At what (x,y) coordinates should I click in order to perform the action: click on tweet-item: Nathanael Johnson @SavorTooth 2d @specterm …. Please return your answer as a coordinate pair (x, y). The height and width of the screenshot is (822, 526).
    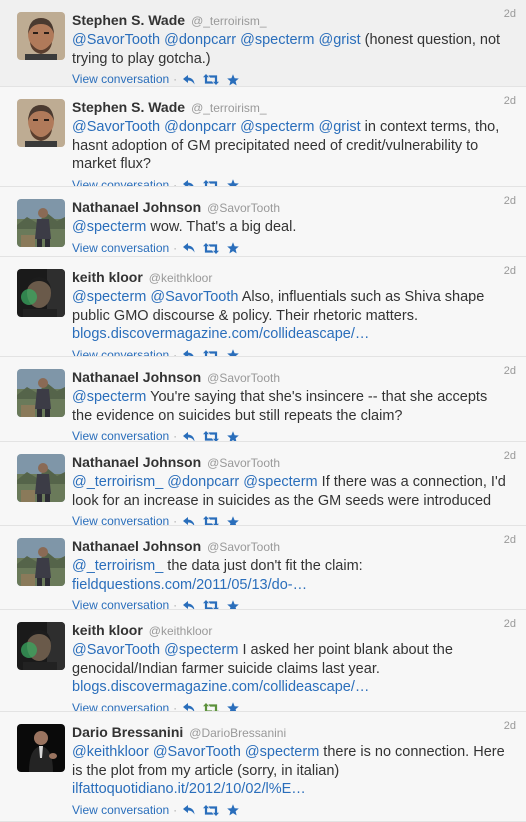
    Looking at the image, I should click on (263, 222).